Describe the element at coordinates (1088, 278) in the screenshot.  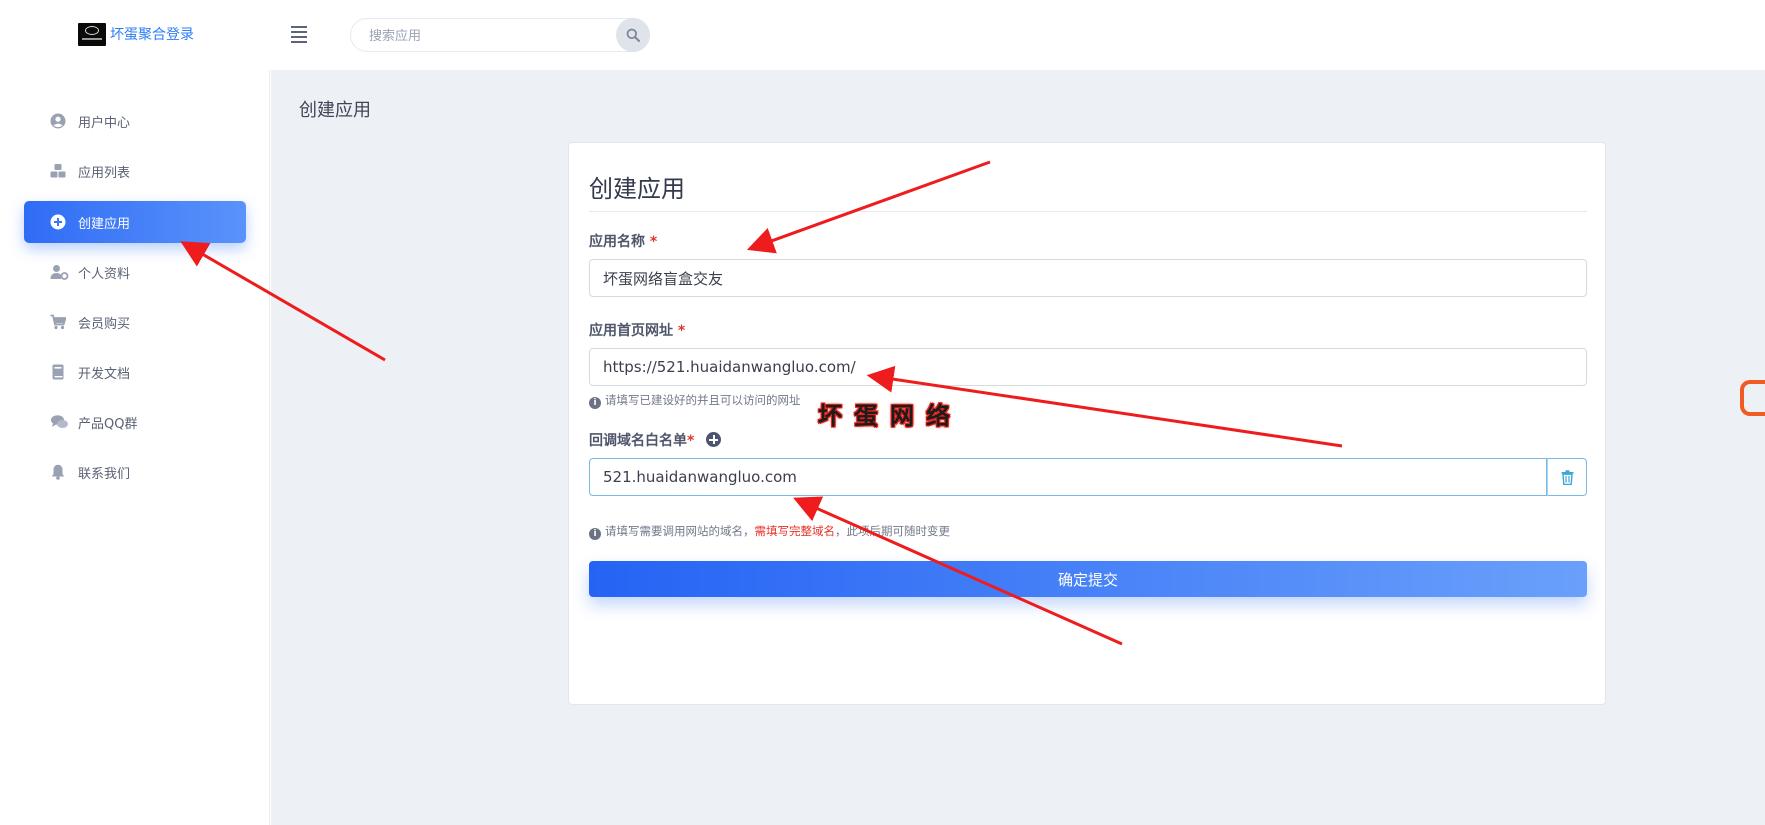
I see `app-name-input` at that location.